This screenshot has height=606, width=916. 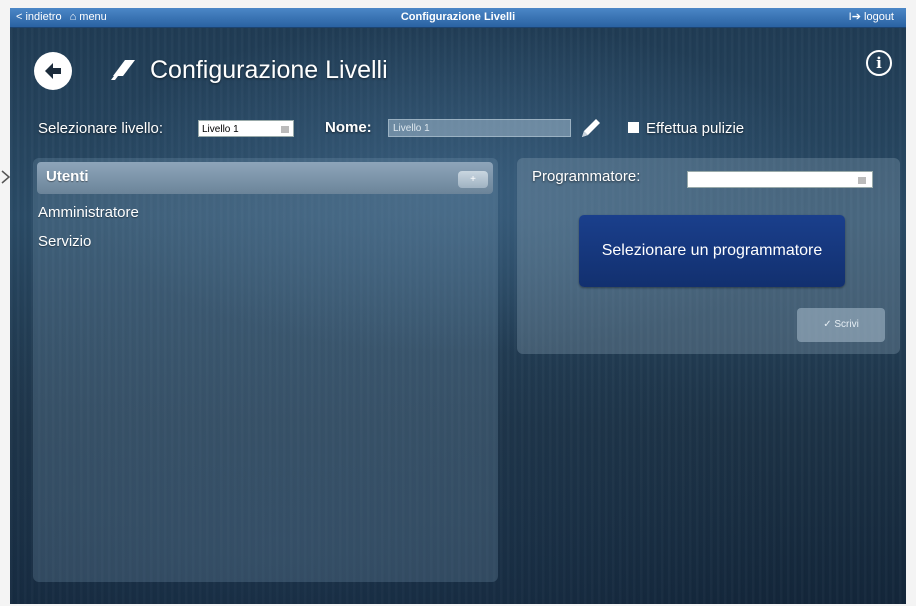 What do you see at coordinates (695, 128) in the screenshot?
I see `cleaning-label: Effettua pulizie` at bounding box center [695, 128].